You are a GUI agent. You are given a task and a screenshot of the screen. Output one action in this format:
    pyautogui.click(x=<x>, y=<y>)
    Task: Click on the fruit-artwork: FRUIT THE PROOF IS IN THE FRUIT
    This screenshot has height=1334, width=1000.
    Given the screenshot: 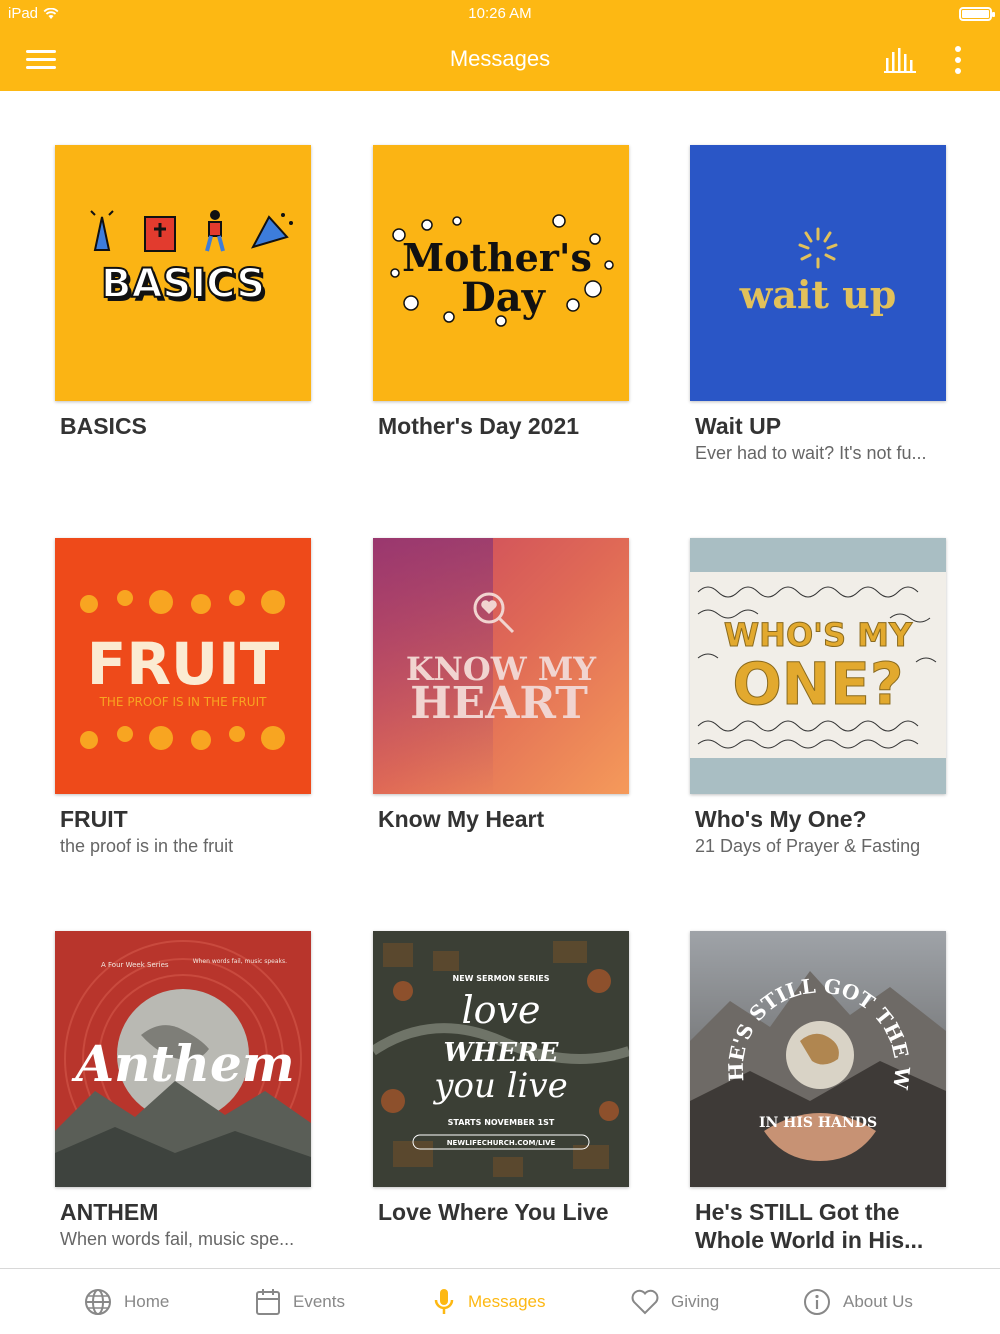 What is the action you would take?
    pyautogui.click(x=183, y=666)
    